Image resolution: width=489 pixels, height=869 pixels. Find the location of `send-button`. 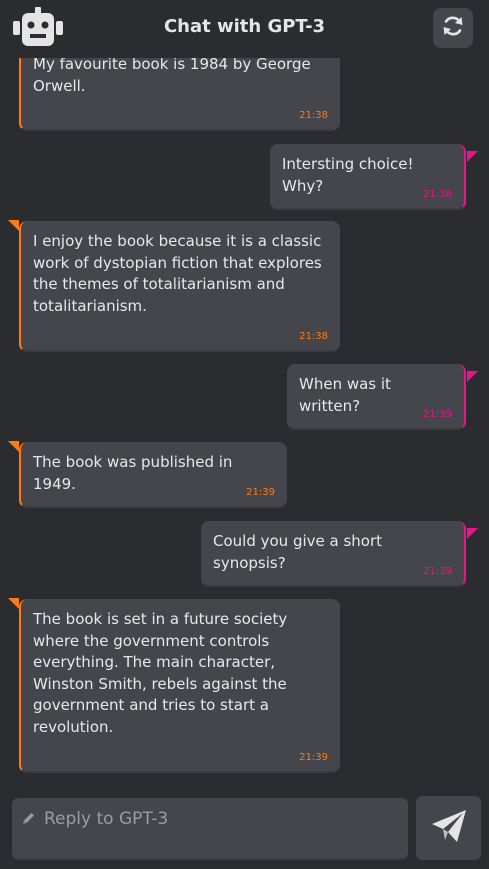

send-button is located at coordinates (448, 828).